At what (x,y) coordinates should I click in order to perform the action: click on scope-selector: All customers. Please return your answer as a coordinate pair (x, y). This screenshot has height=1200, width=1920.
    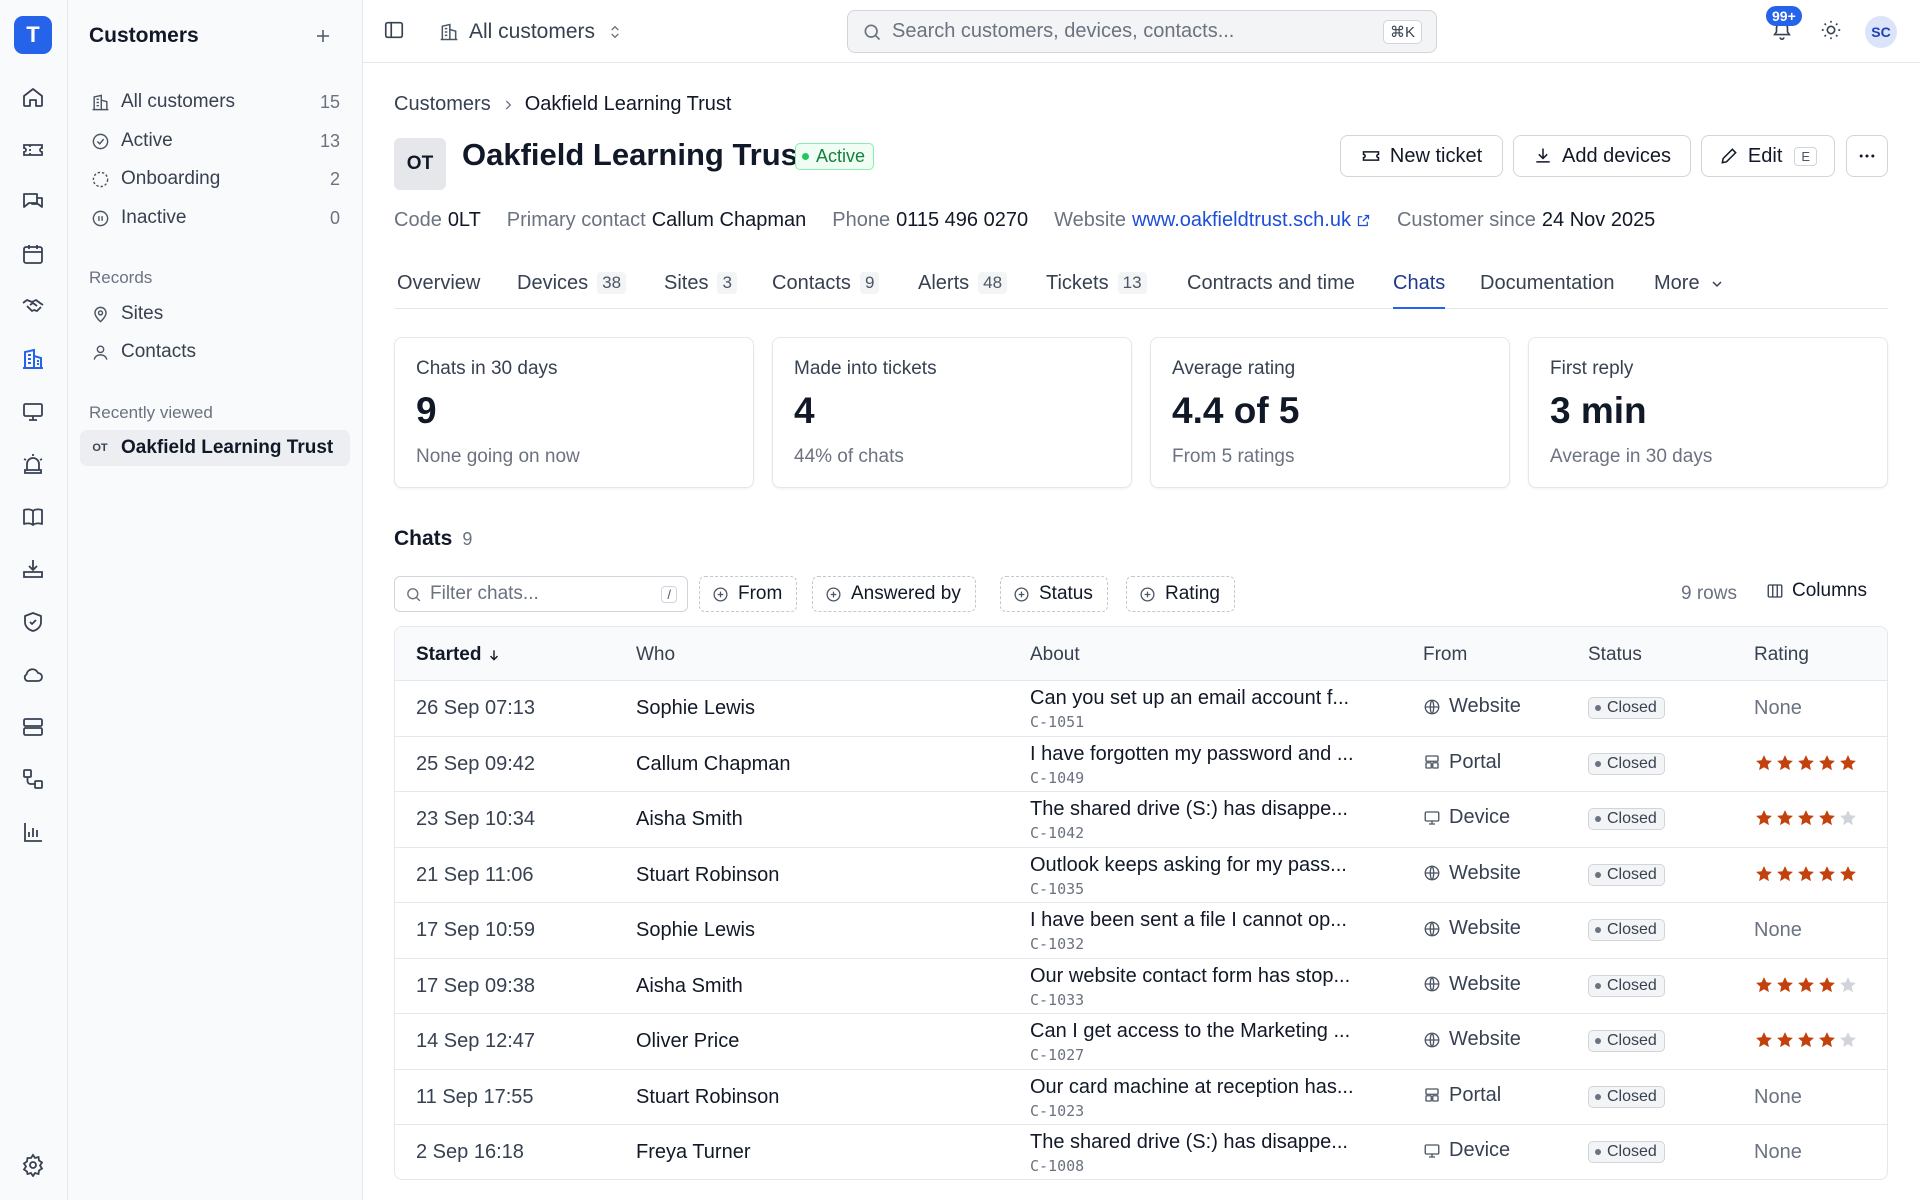
    Looking at the image, I should click on (531, 32).